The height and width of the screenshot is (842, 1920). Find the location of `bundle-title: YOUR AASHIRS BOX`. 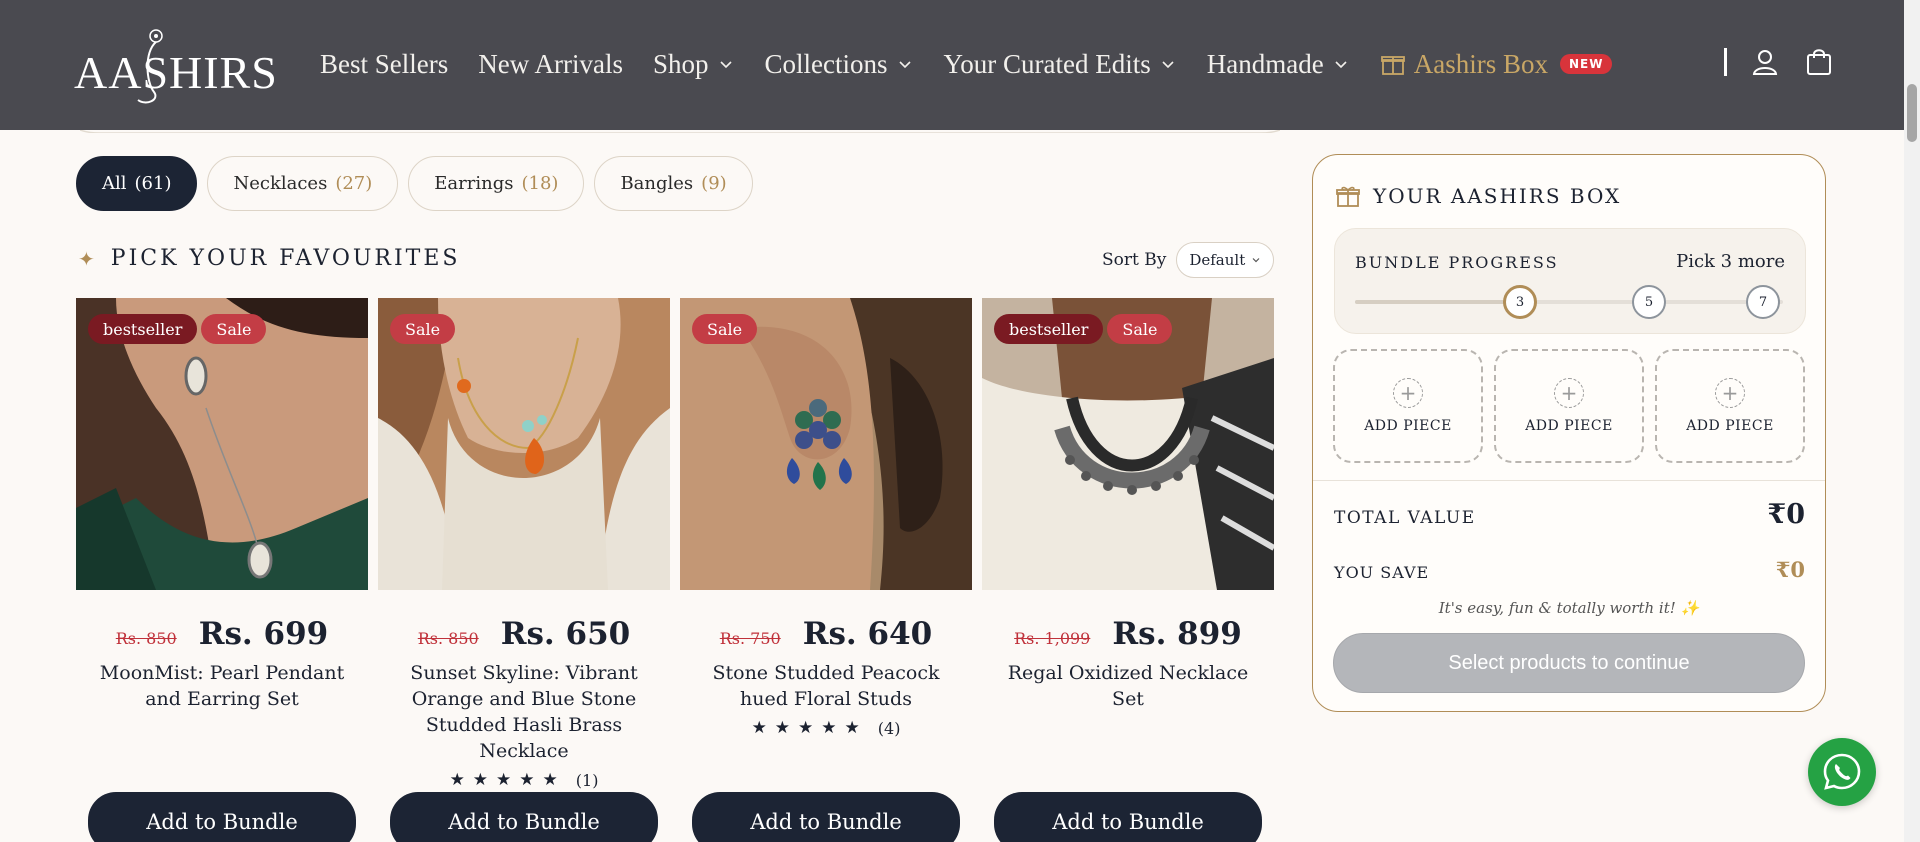

bundle-title: YOUR AASHIRS BOX is located at coordinates (1497, 196).